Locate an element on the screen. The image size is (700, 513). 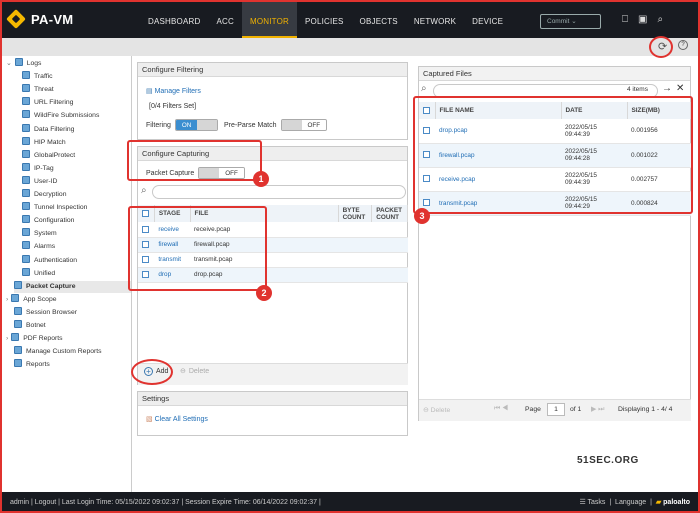
sidebar-item: URL Filtering is located at coordinates (76, 103).